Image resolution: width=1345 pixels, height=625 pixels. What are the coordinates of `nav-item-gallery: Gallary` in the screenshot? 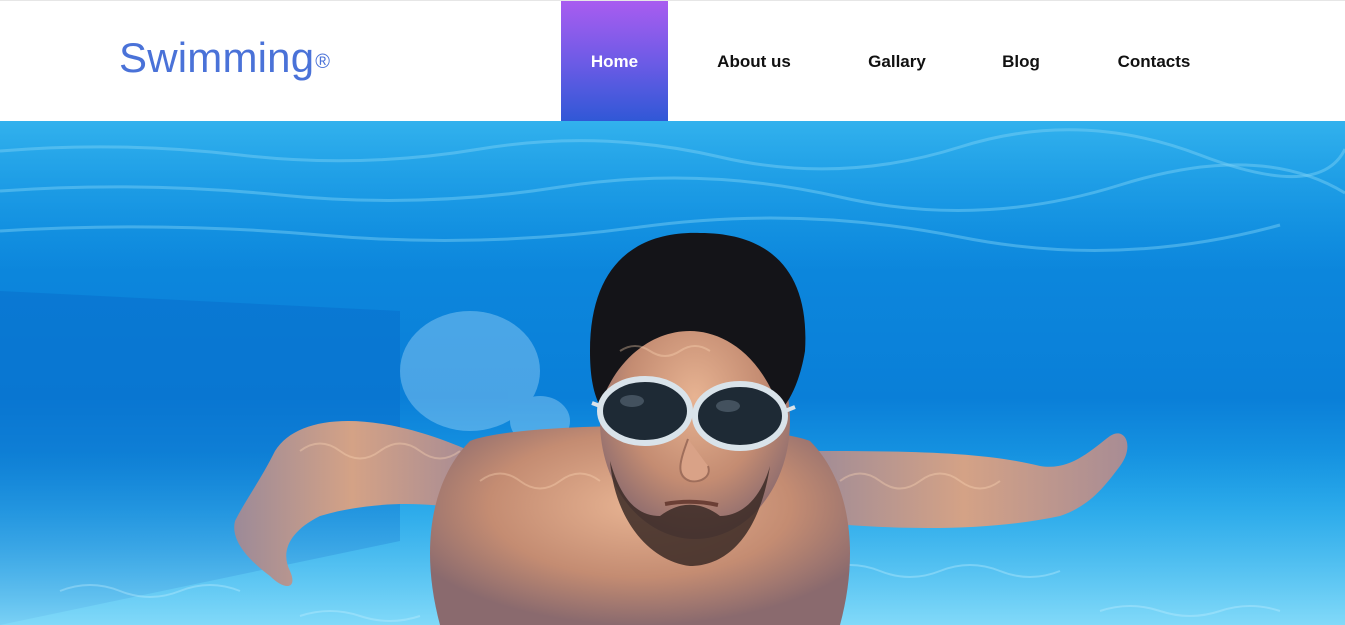 It's located at (897, 61).